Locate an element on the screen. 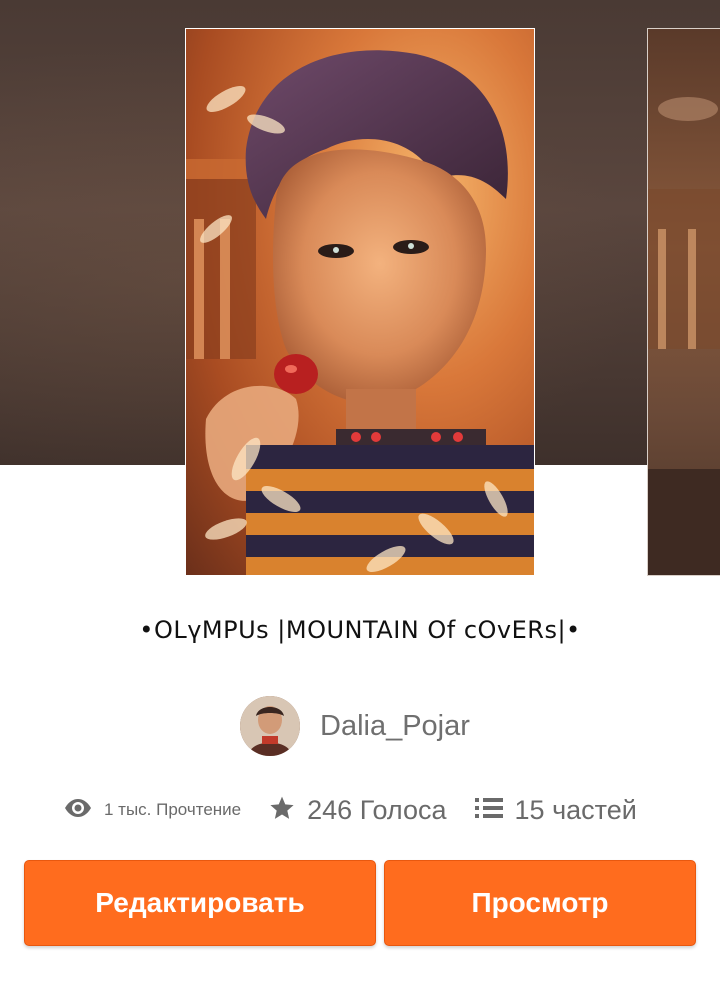 The height and width of the screenshot is (990, 720). eye-icon is located at coordinates (78, 810).